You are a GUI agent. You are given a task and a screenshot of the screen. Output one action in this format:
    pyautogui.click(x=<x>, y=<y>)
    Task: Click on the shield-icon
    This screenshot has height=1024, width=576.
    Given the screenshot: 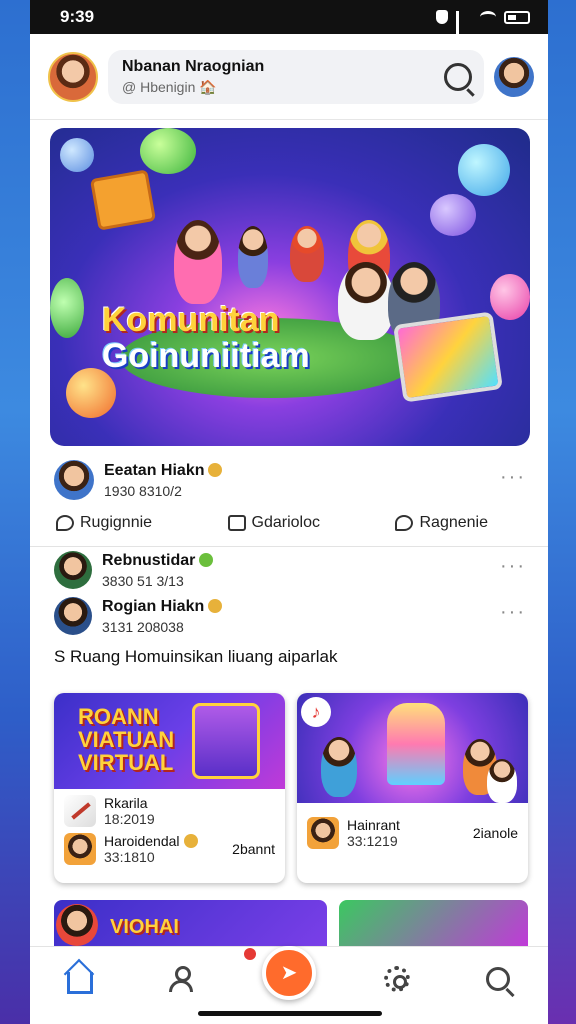 What is the action you would take?
    pyautogui.click(x=442, y=17)
    